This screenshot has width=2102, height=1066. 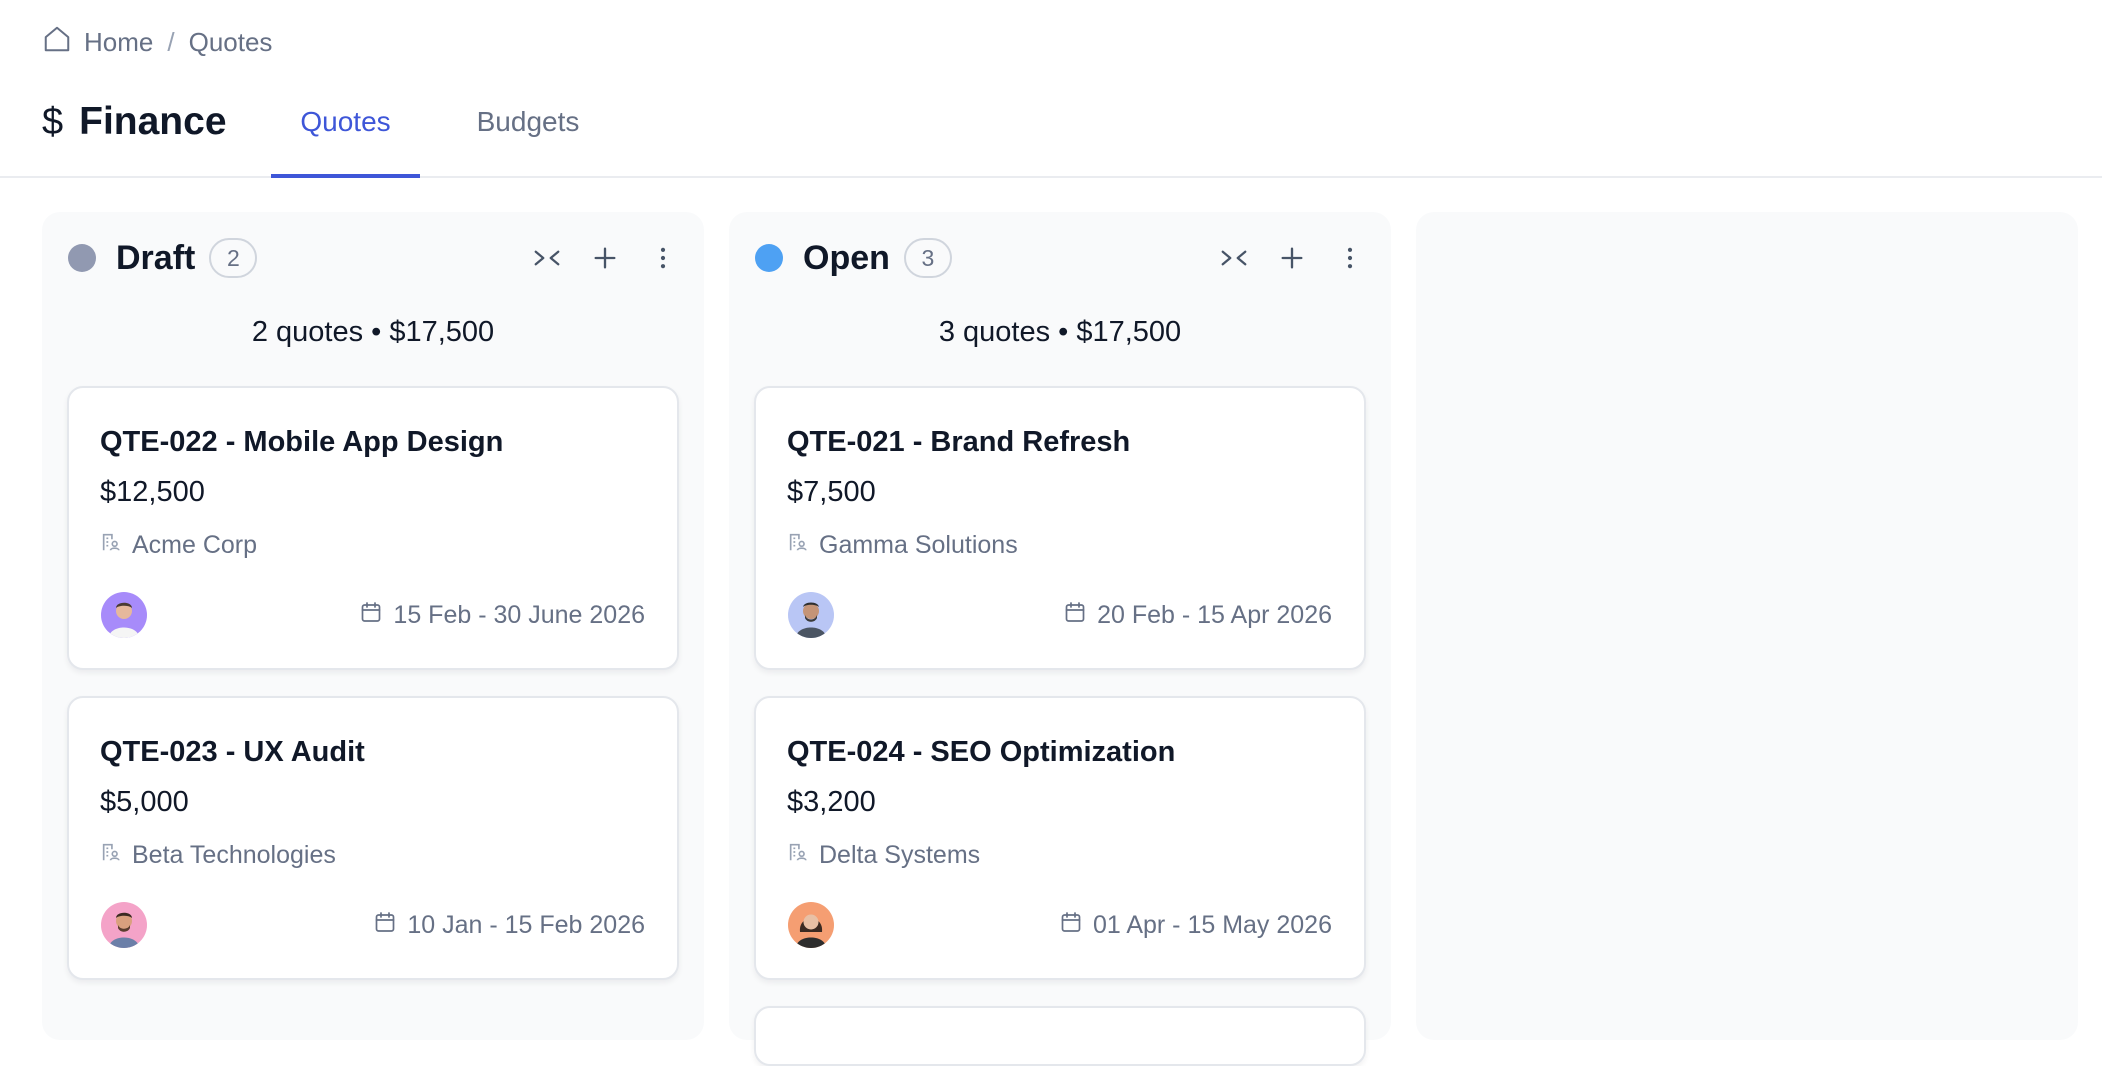 I want to click on page-title: $ Finance, so click(x=134, y=122).